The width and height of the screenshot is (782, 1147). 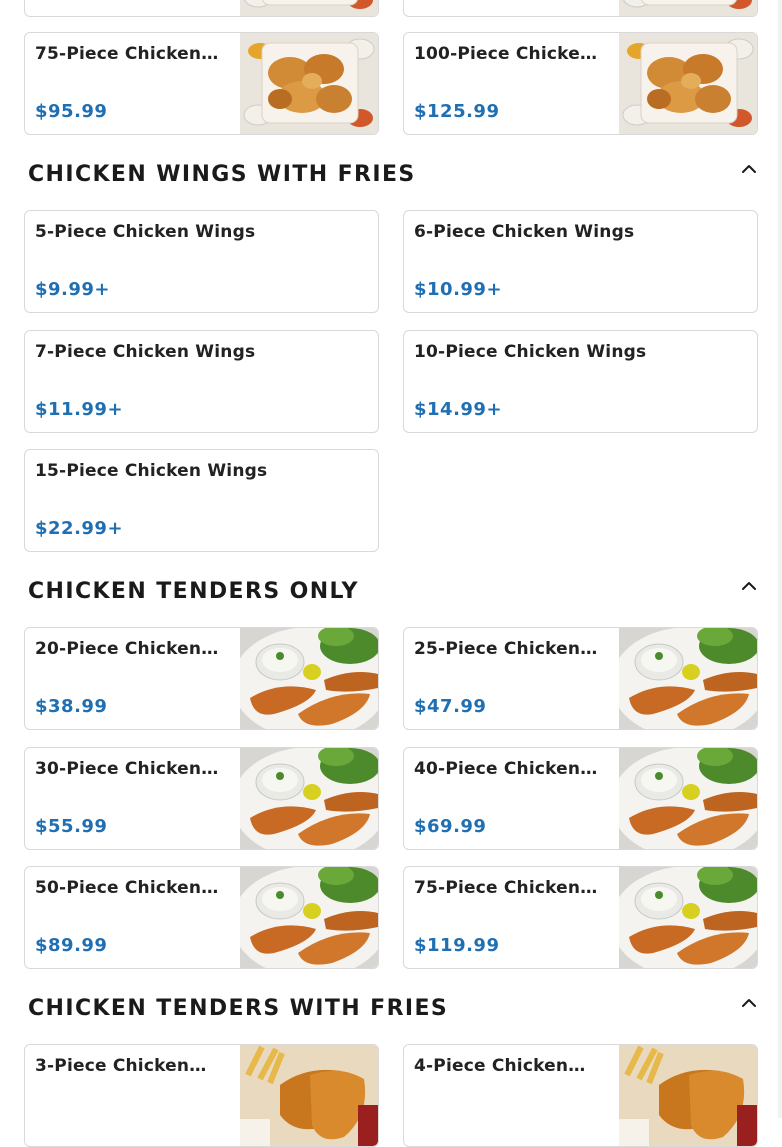 What do you see at coordinates (201, 261) in the screenshot?
I see `menu-item-card: 5-Piece Chicken Wings $9.99+` at bounding box center [201, 261].